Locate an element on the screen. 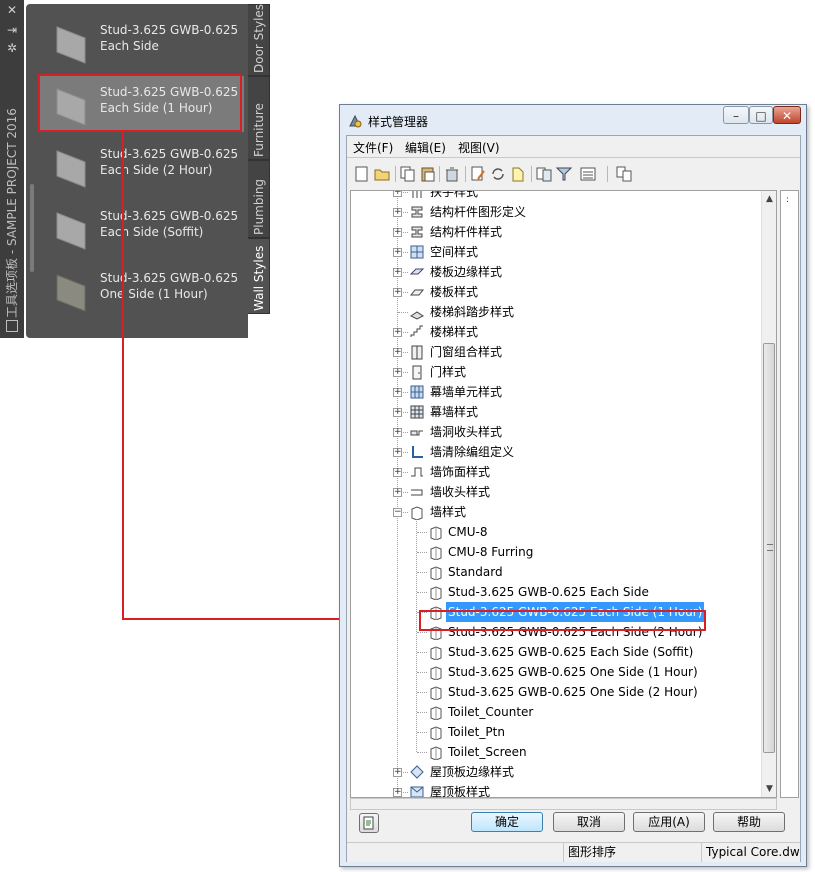 The image size is (815, 872). scroll-up-arrow: ▲ is located at coordinates (769, 199).